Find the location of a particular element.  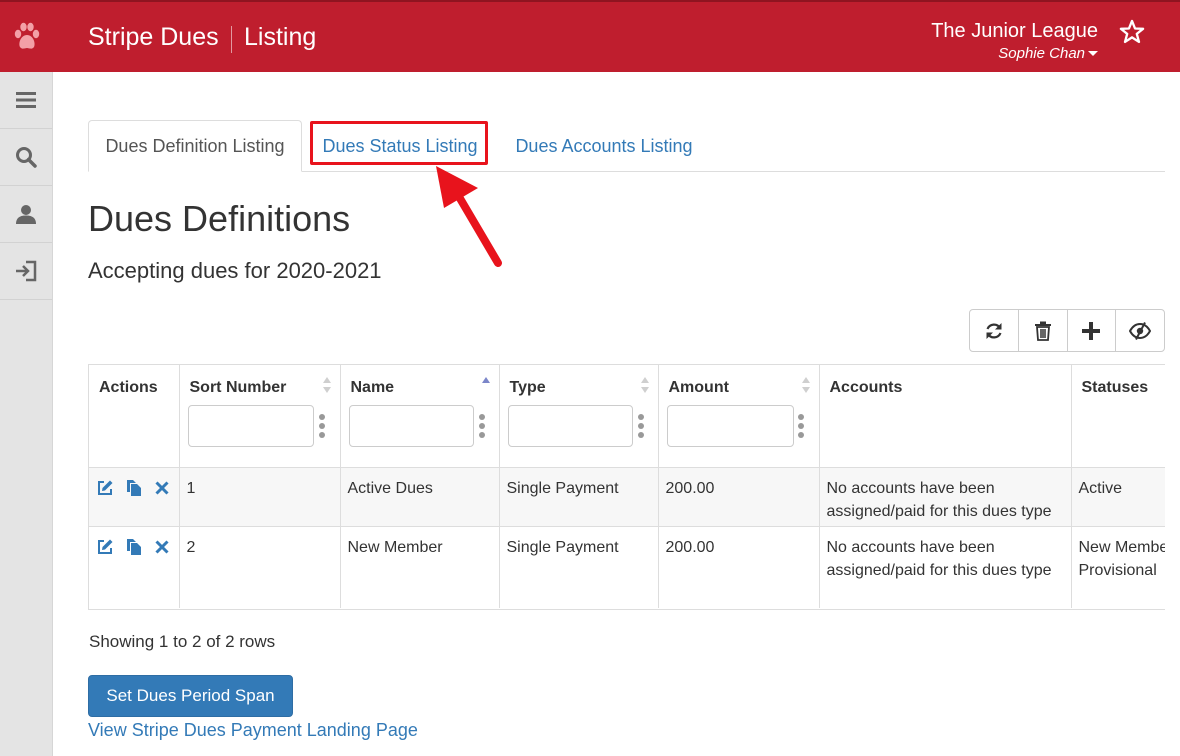

star-icon is located at coordinates (1132, 32).